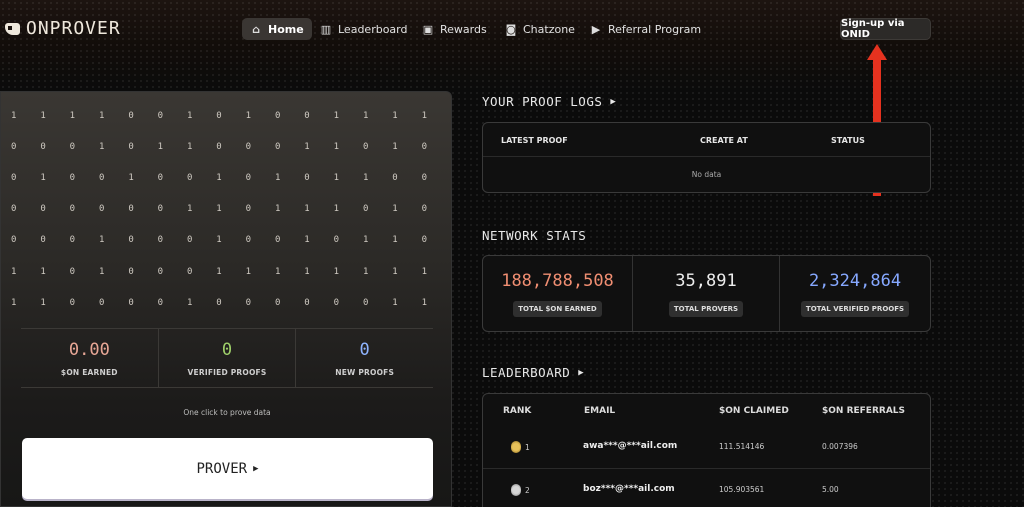 Image resolution: width=1024 pixels, height=507 pixels. I want to click on binary-row: 0 0 0 1 0 1 1 0 0 0 1 1 0 1 0, so click(231, 146).